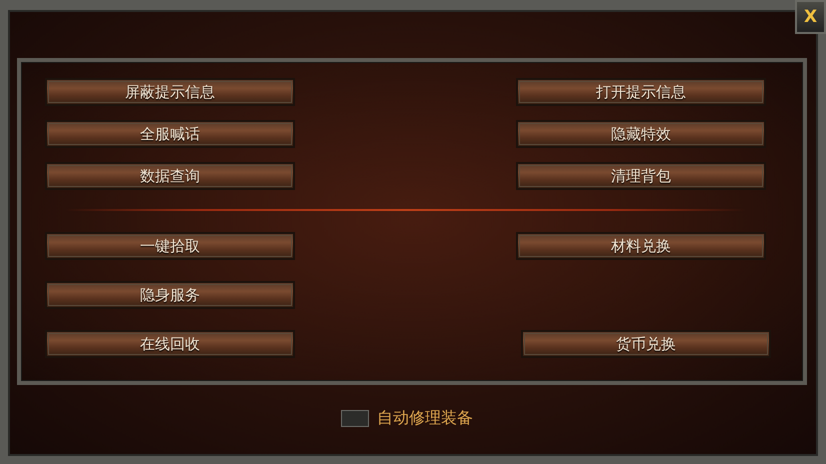 This screenshot has height=464, width=826. What do you see at coordinates (355, 418) in the screenshot?
I see `checkbox` at bounding box center [355, 418].